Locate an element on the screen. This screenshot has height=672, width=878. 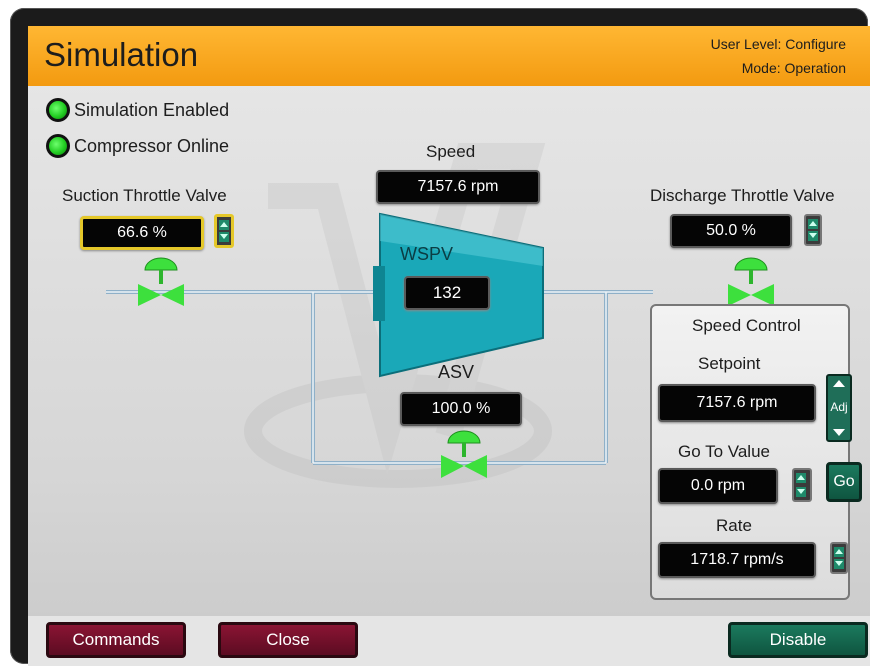
disable-button: Disable is located at coordinates (798, 640).